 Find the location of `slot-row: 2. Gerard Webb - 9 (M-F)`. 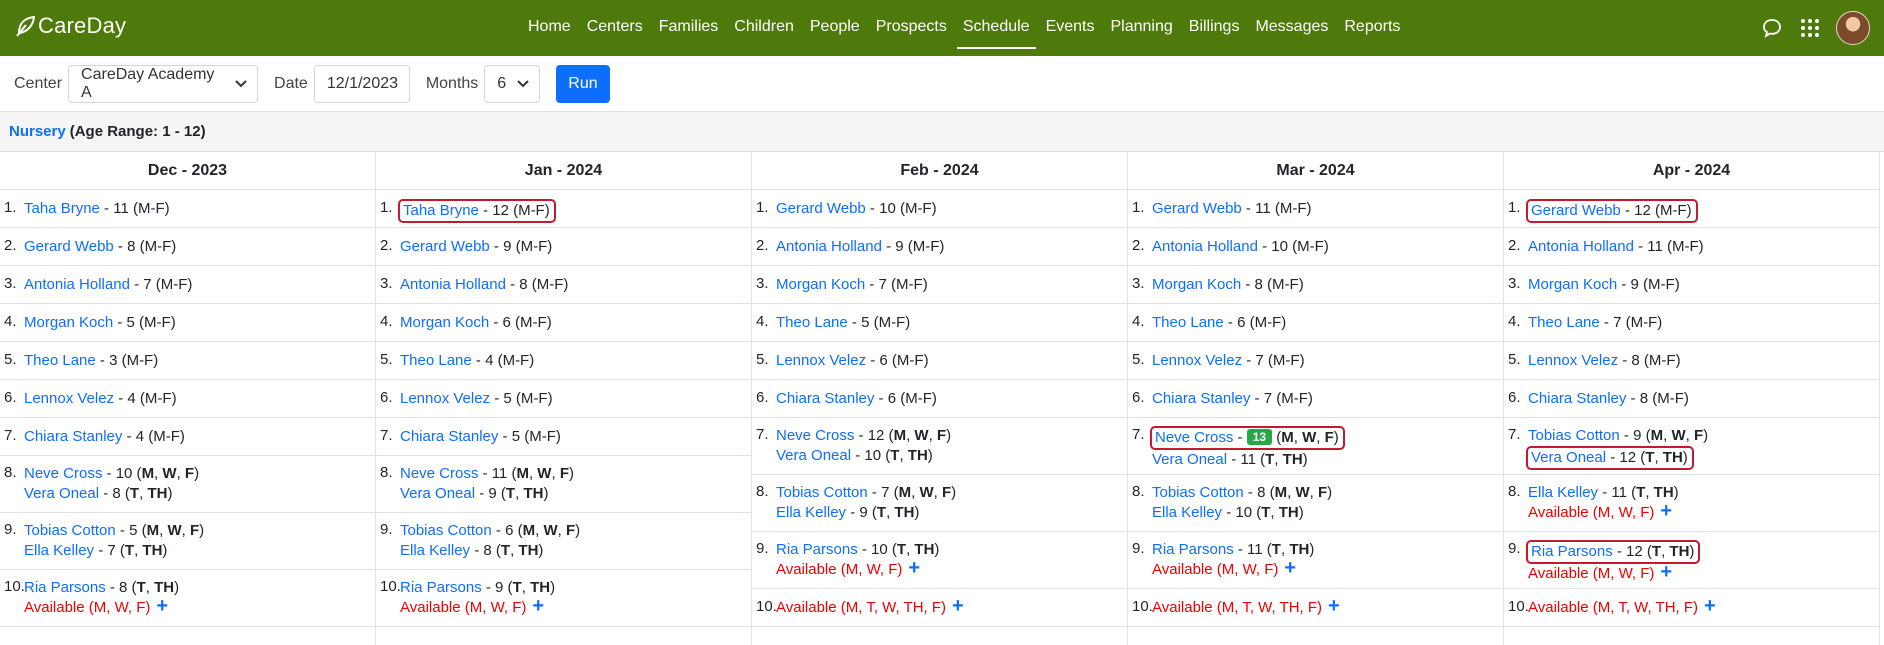

slot-row: 2. Gerard Webb - 9 (M-F) is located at coordinates (563, 247).